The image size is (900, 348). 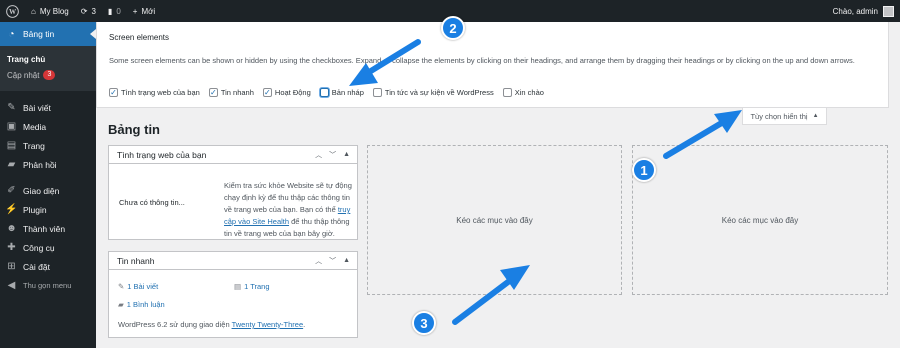 I want to click on page-title: Bảng tin, so click(x=134, y=129).